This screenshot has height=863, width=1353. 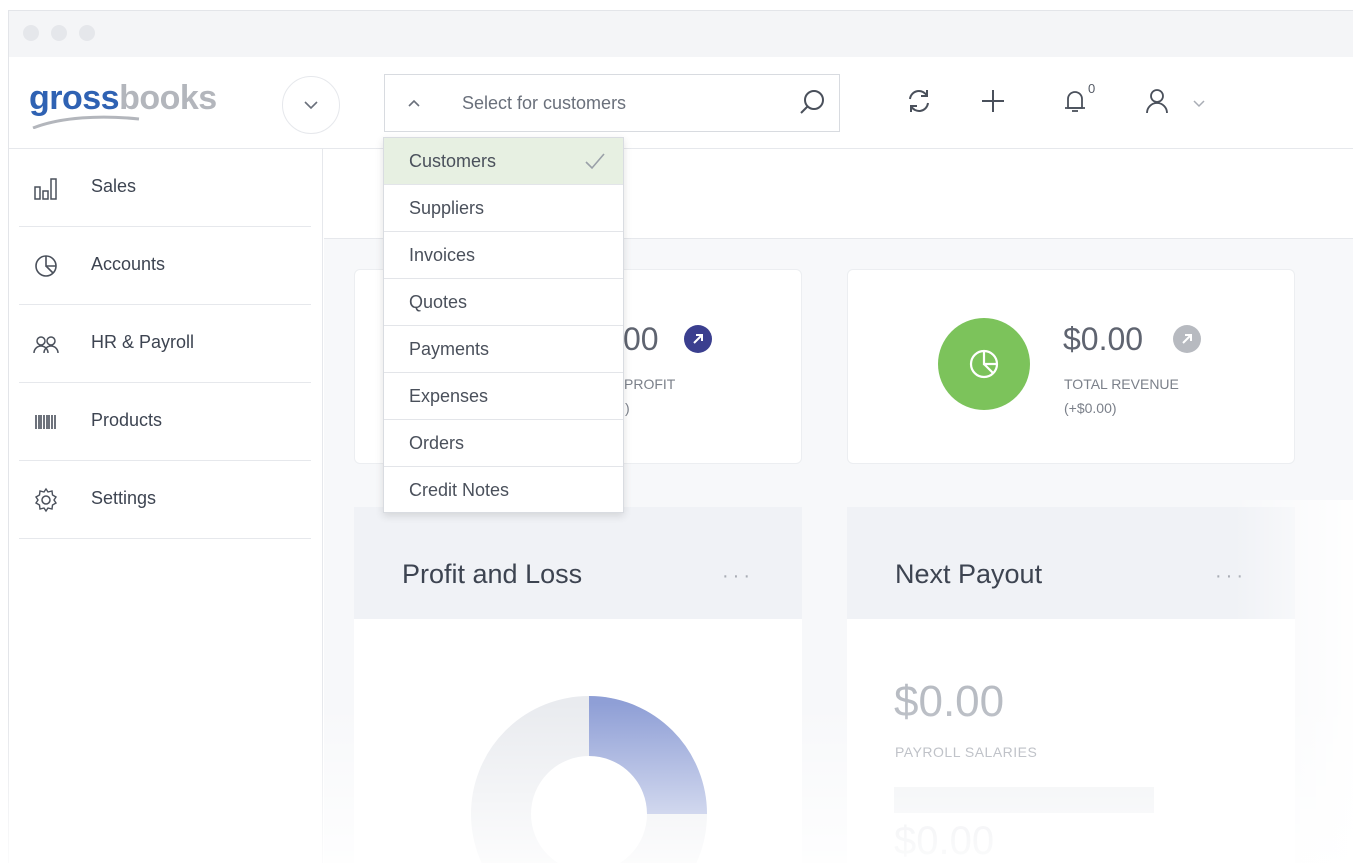 What do you see at coordinates (503, 255) in the screenshot?
I see `dropdown-item-invoices: Invoices` at bounding box center [503, 255].